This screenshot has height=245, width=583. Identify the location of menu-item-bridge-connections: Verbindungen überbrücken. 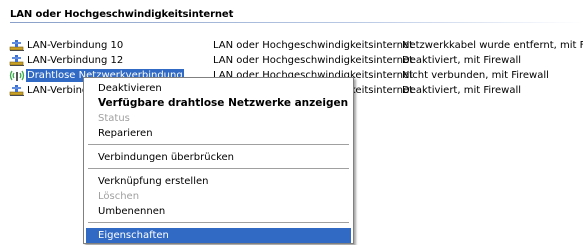
(218, 157).